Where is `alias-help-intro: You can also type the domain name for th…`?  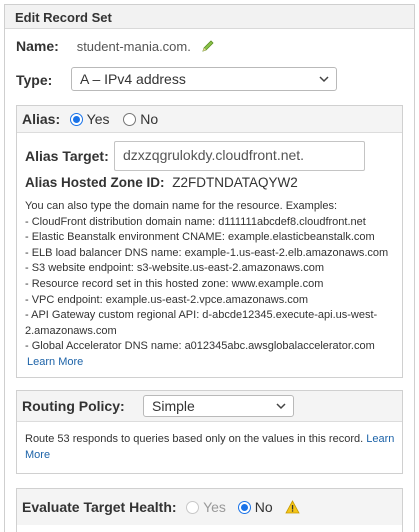
alias-help-intro: You can also type the domain name for th… is located at coordinates (181, 206).